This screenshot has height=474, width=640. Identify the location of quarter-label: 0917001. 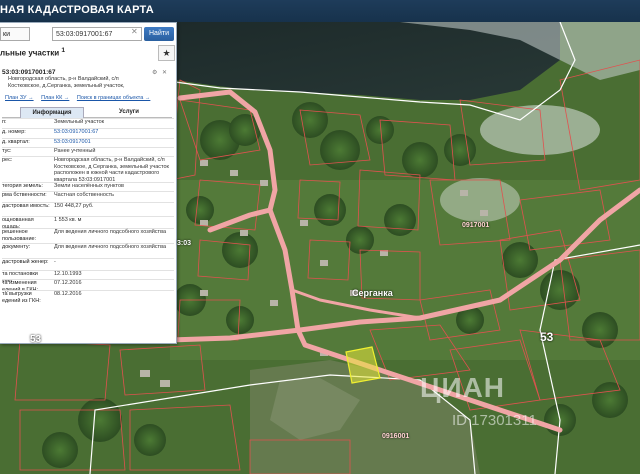
(476, 225).